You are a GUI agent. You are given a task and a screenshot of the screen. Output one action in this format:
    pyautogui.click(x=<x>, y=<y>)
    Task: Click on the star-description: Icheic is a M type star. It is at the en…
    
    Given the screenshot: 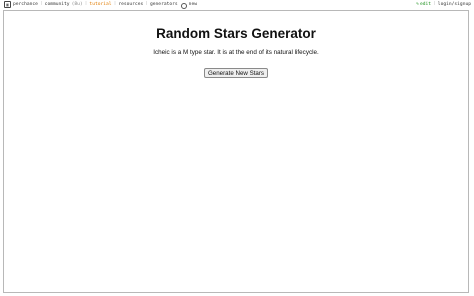 What is the action you would take?
    pyautogui.click(x=236, y=52)
    